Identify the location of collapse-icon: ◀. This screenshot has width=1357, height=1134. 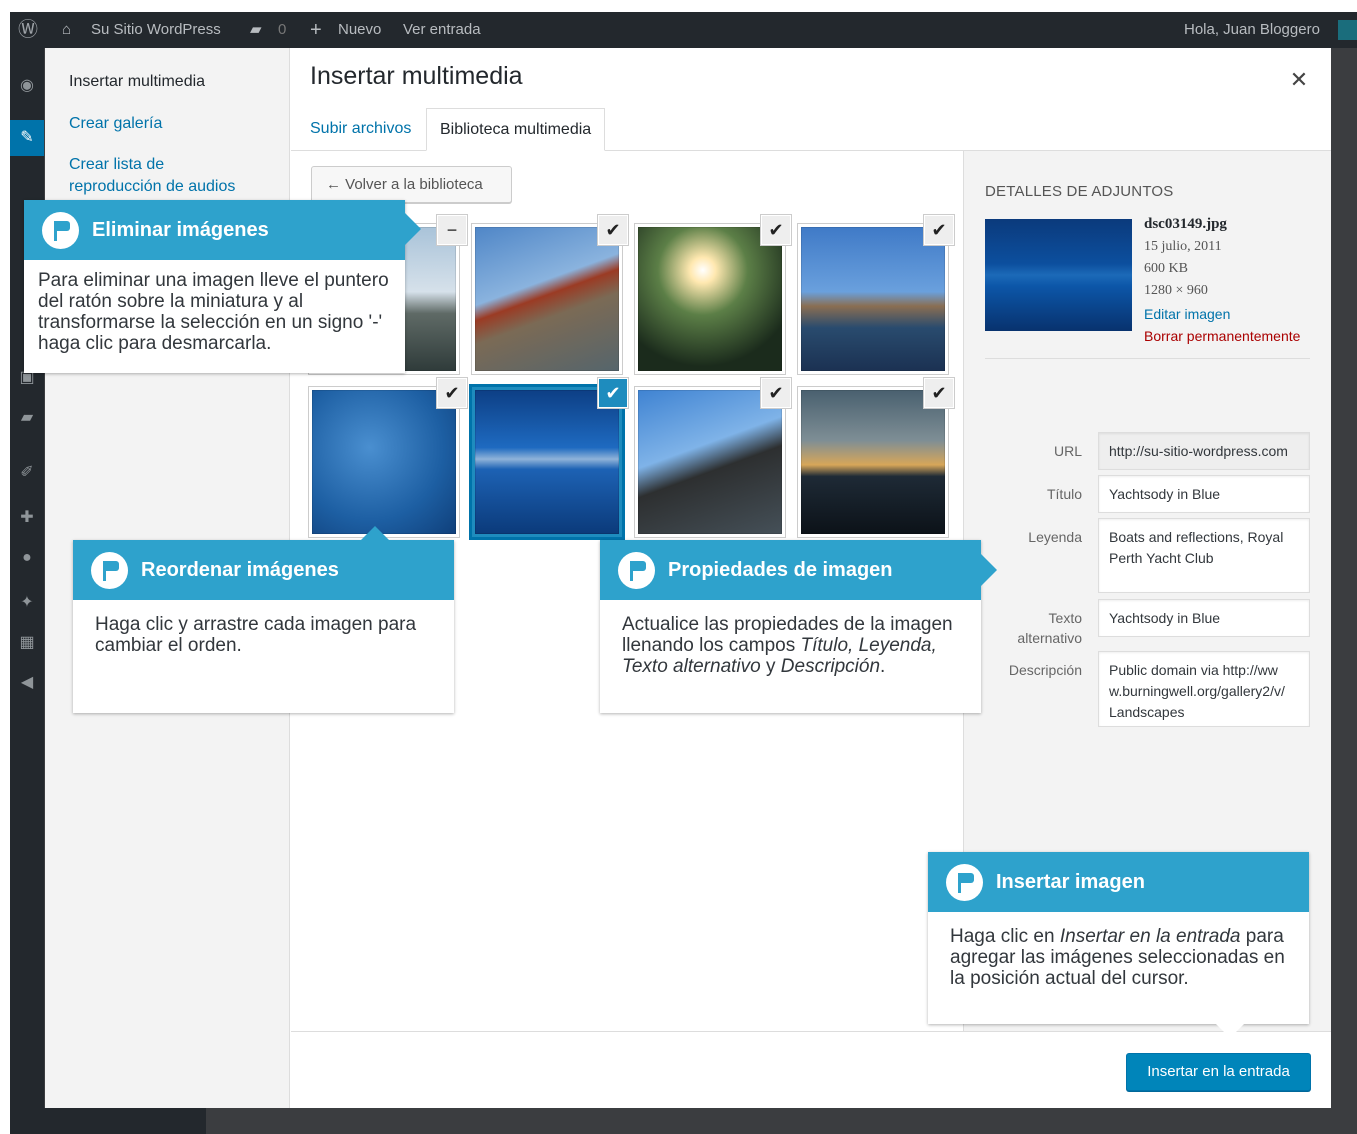
(27, 683).